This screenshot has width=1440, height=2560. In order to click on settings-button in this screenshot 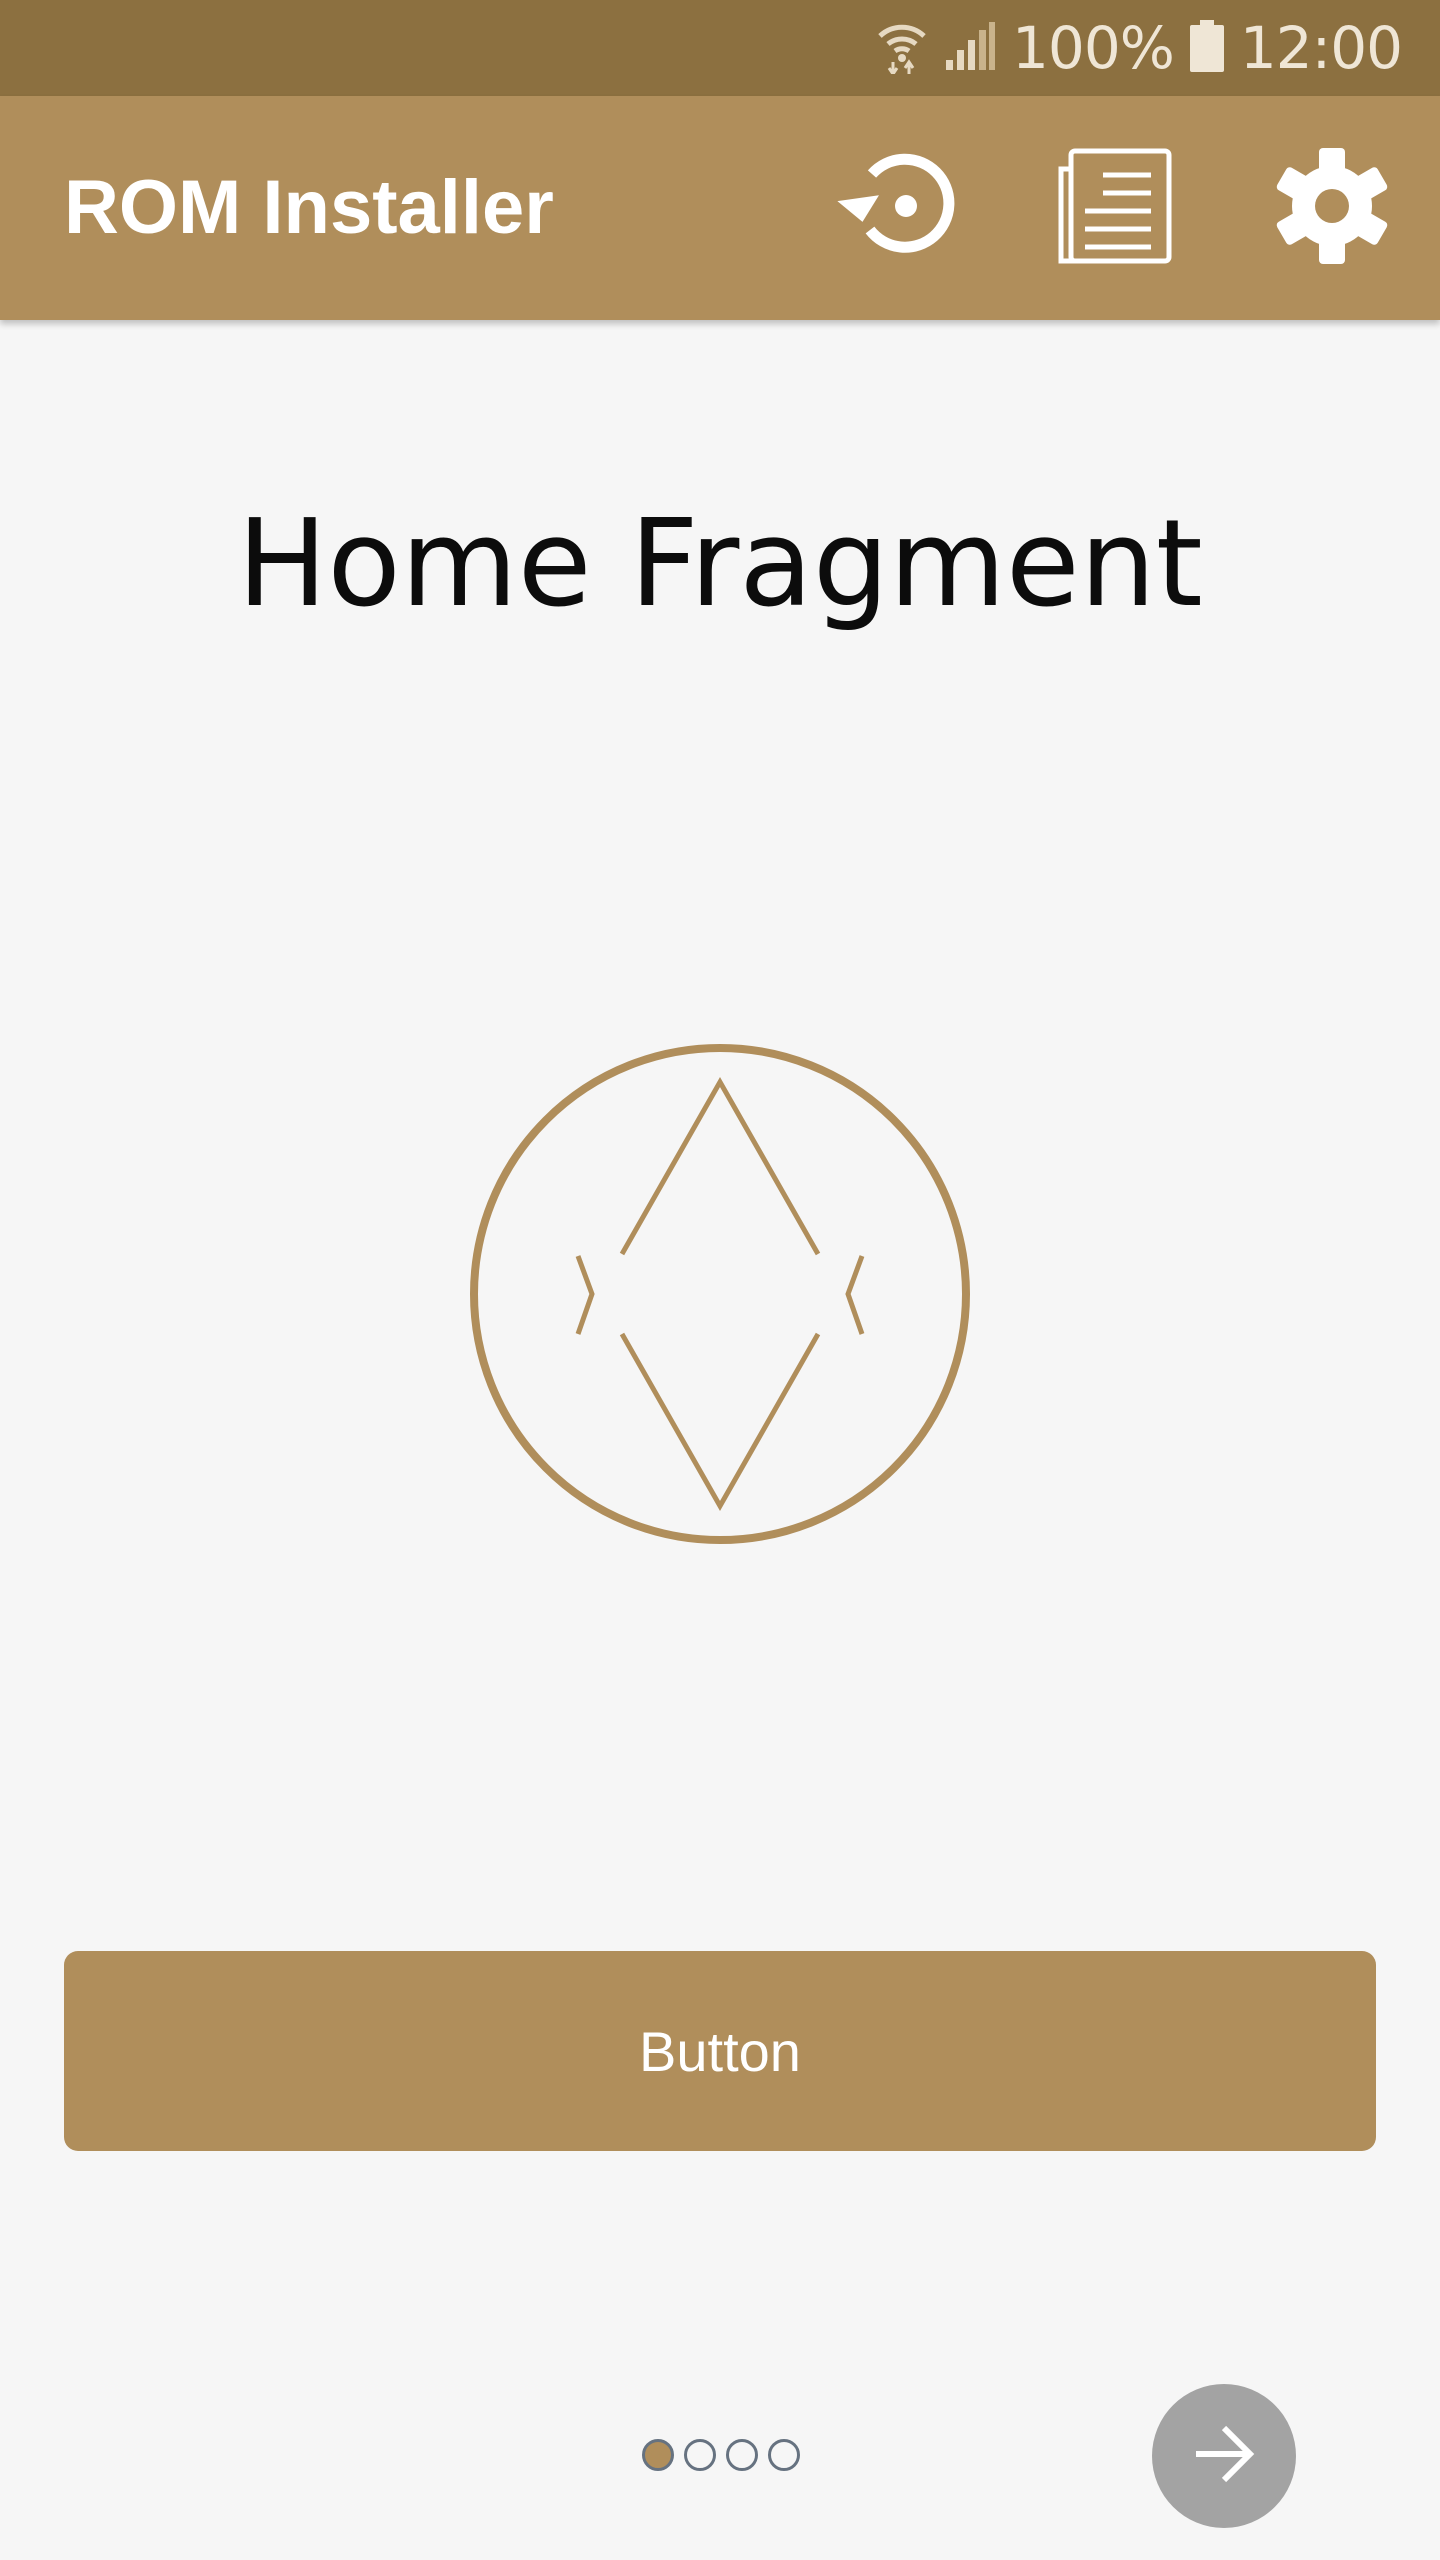, I will do `click(1332, 208)`.